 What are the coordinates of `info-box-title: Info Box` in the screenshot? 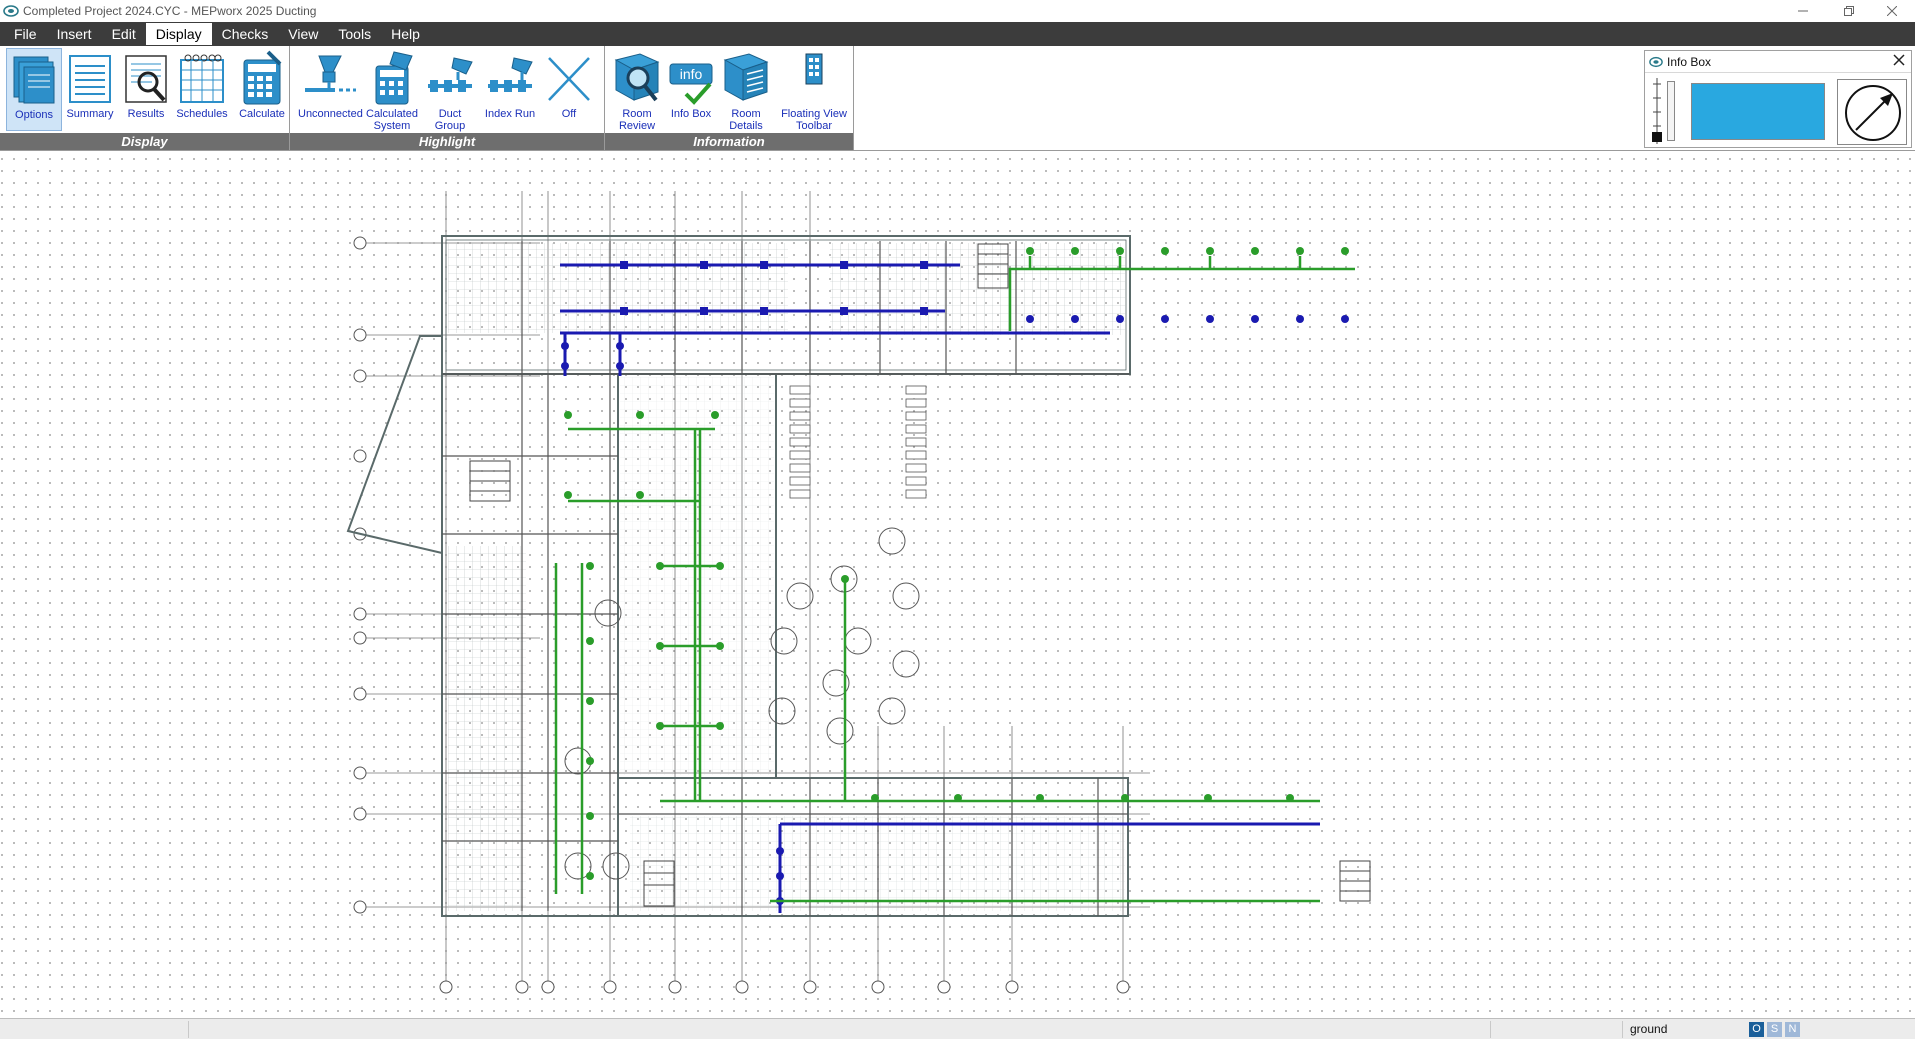 It's located at (1689, 61).